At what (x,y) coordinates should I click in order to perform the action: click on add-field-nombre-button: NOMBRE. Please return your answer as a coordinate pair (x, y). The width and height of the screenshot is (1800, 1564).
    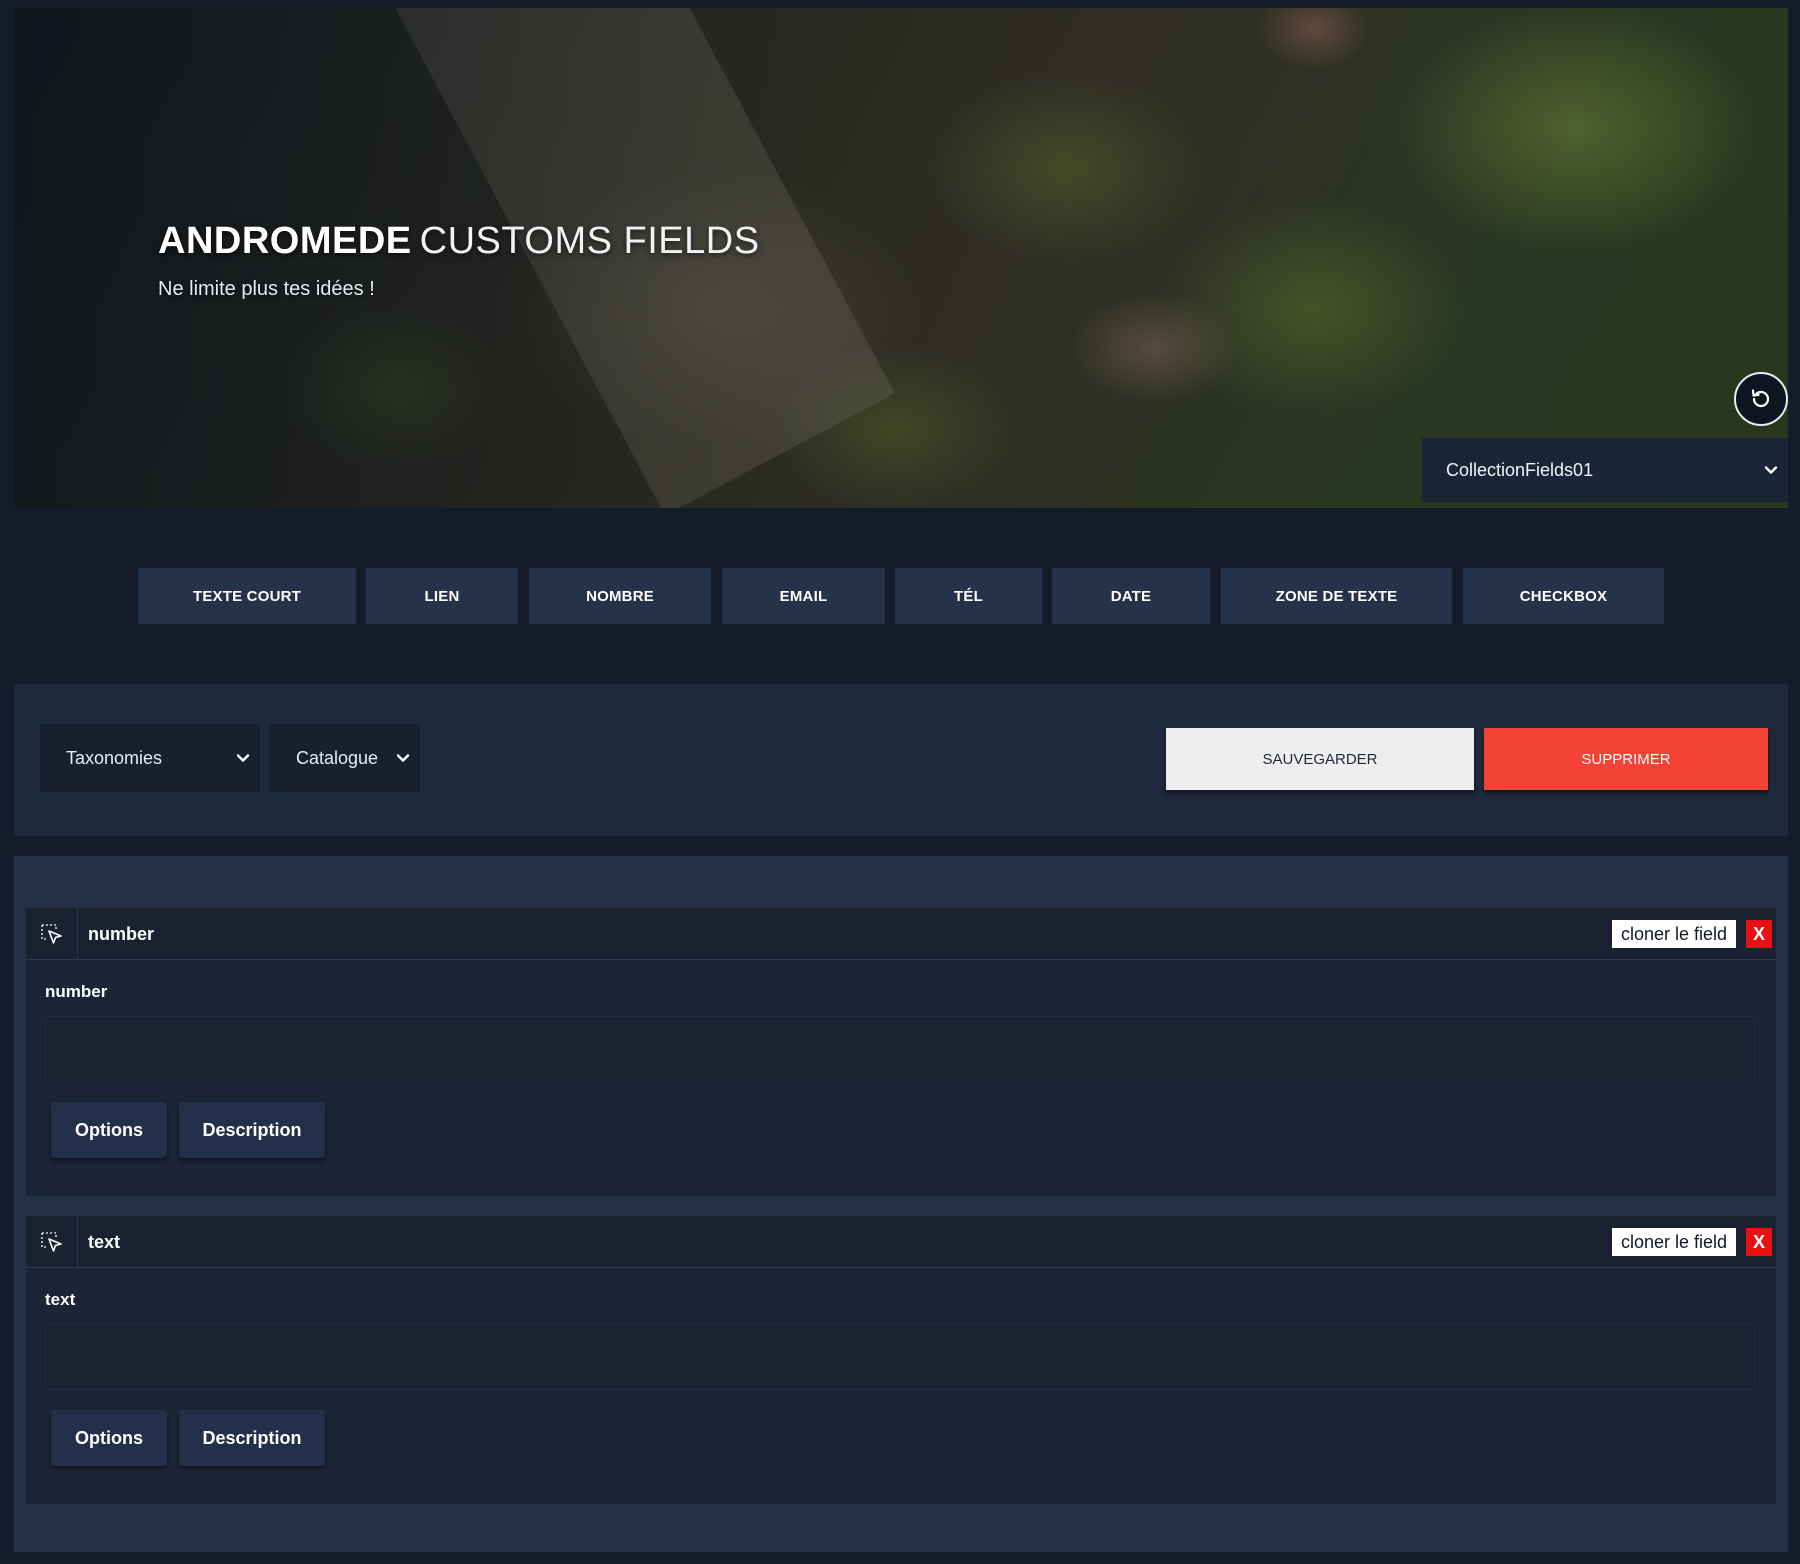
    Looking at the image, I should click on (620, 596).